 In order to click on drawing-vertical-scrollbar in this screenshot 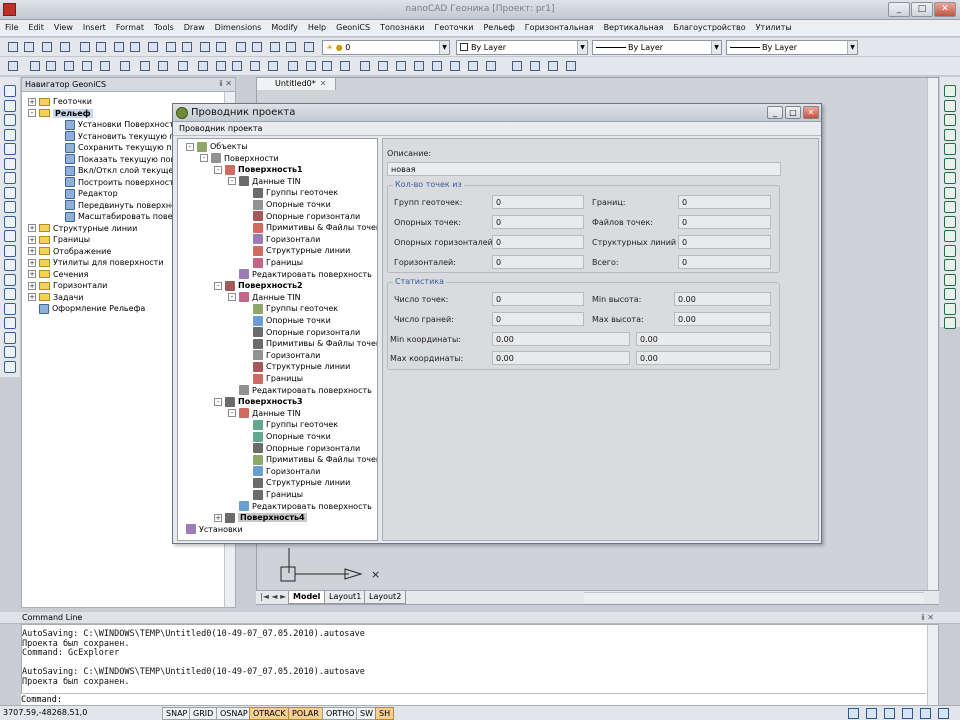, I will do `click(932, 334)`.